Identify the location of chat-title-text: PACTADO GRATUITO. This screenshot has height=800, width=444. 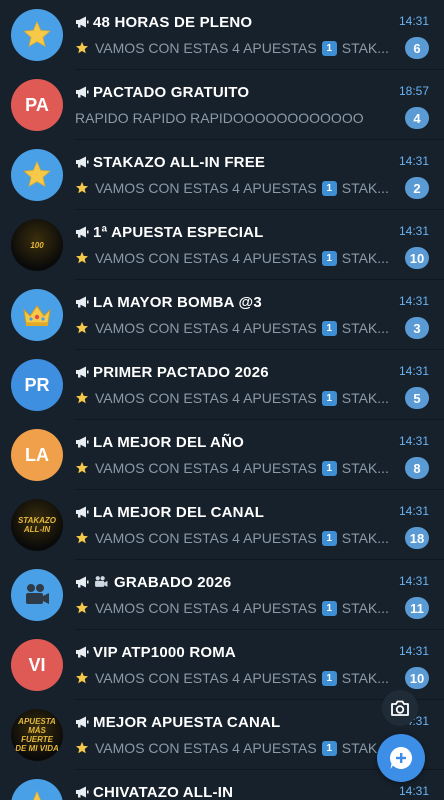
(171, 92).